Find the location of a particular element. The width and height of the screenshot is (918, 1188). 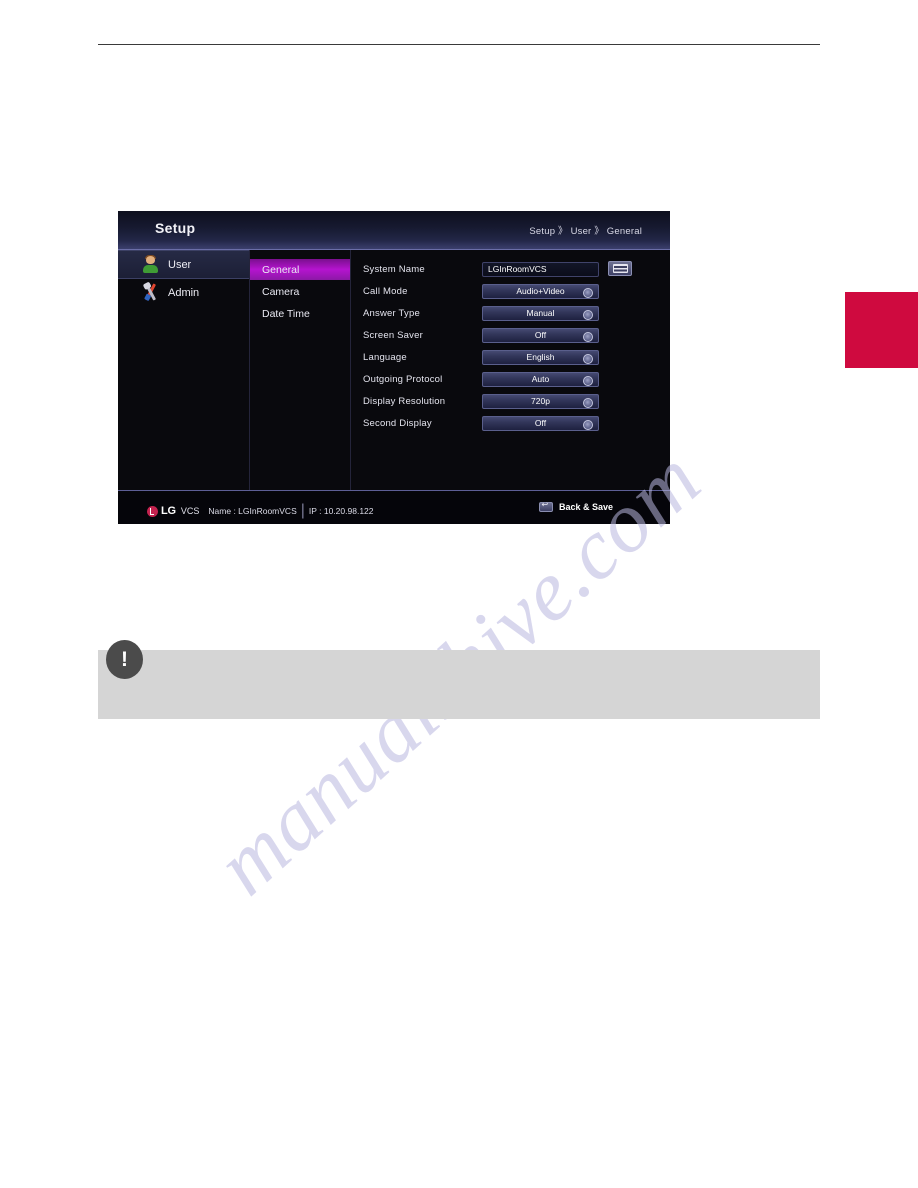

sidebar-item-user: User is located at coordinates (183, 264).